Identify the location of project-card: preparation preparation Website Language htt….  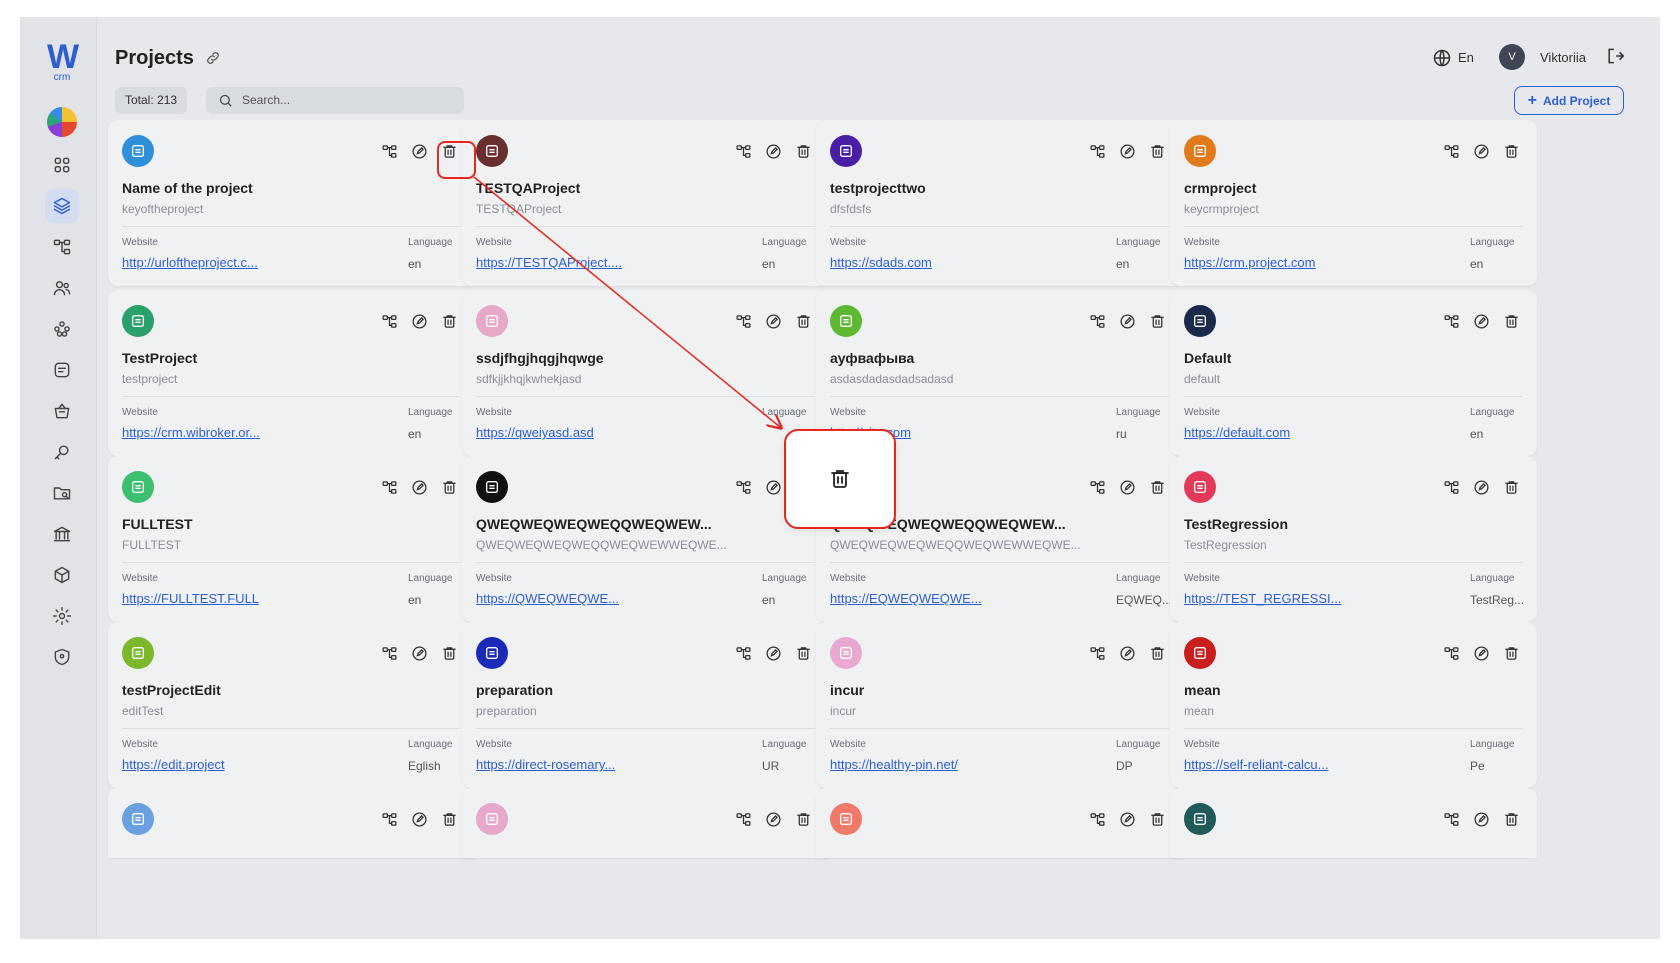
(645, 705).